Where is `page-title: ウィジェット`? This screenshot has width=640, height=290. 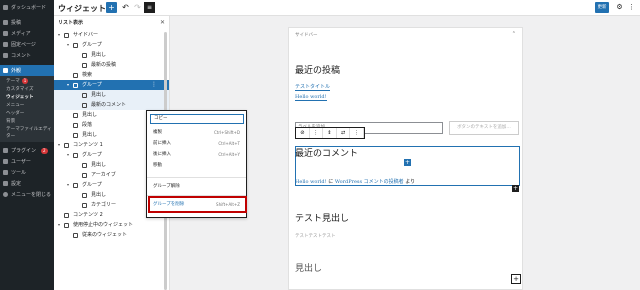
page-title: ウィジェット is located at coordinates (82, 8).